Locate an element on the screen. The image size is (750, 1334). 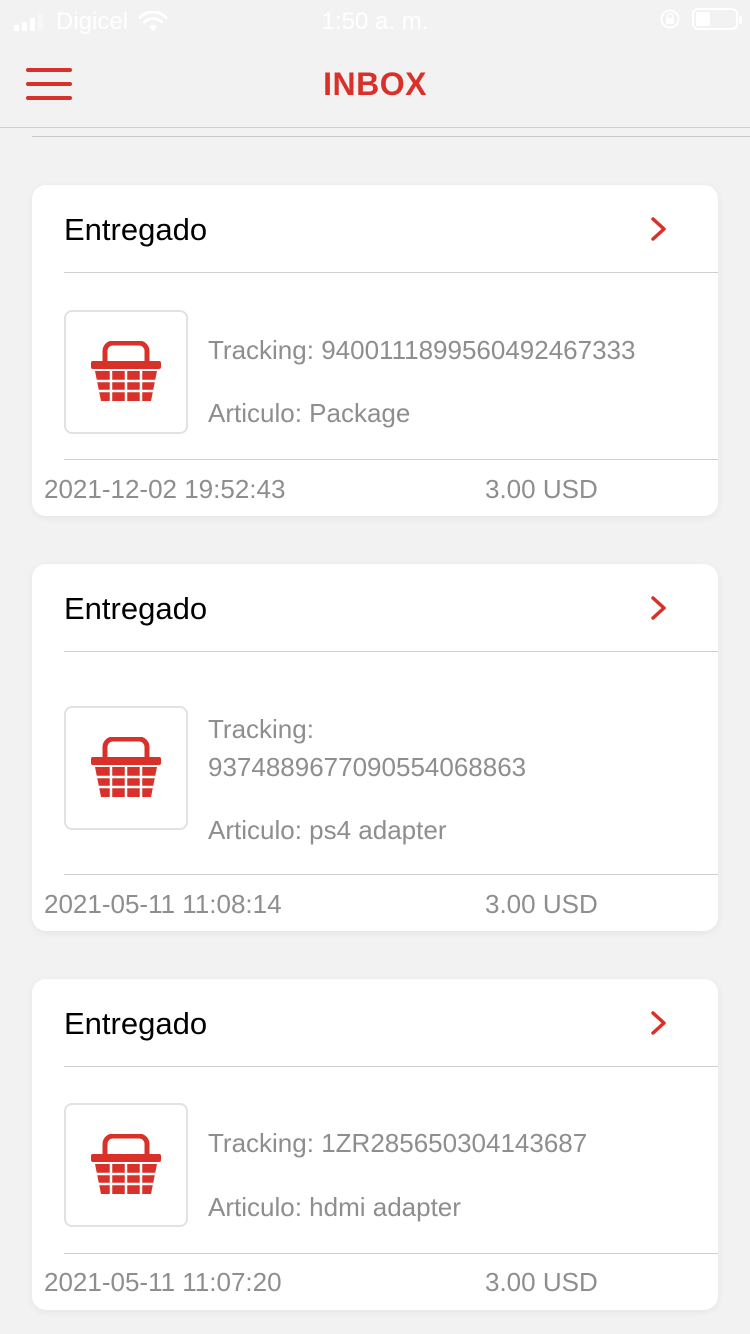
top-divider is located at coordinates (391, 136).